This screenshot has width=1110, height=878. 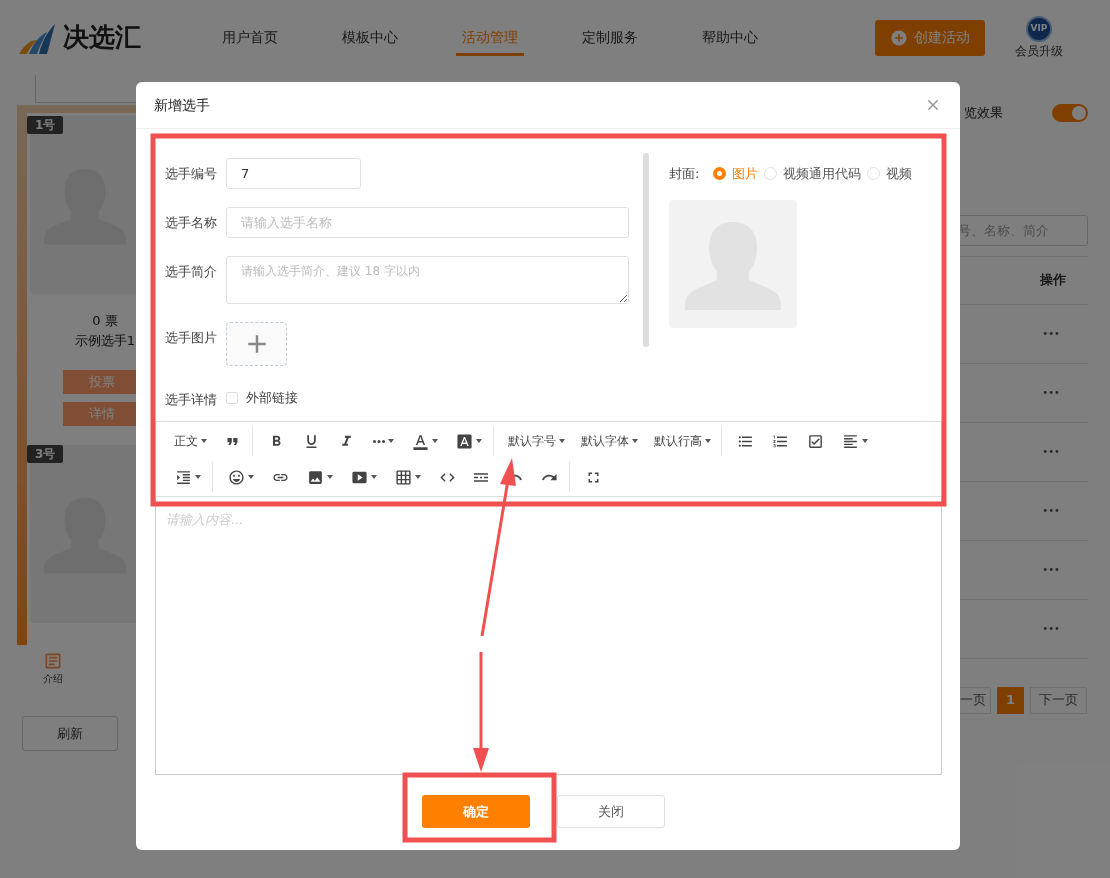 I want to click on column-header: 操作, so click(x=1053, y=280).